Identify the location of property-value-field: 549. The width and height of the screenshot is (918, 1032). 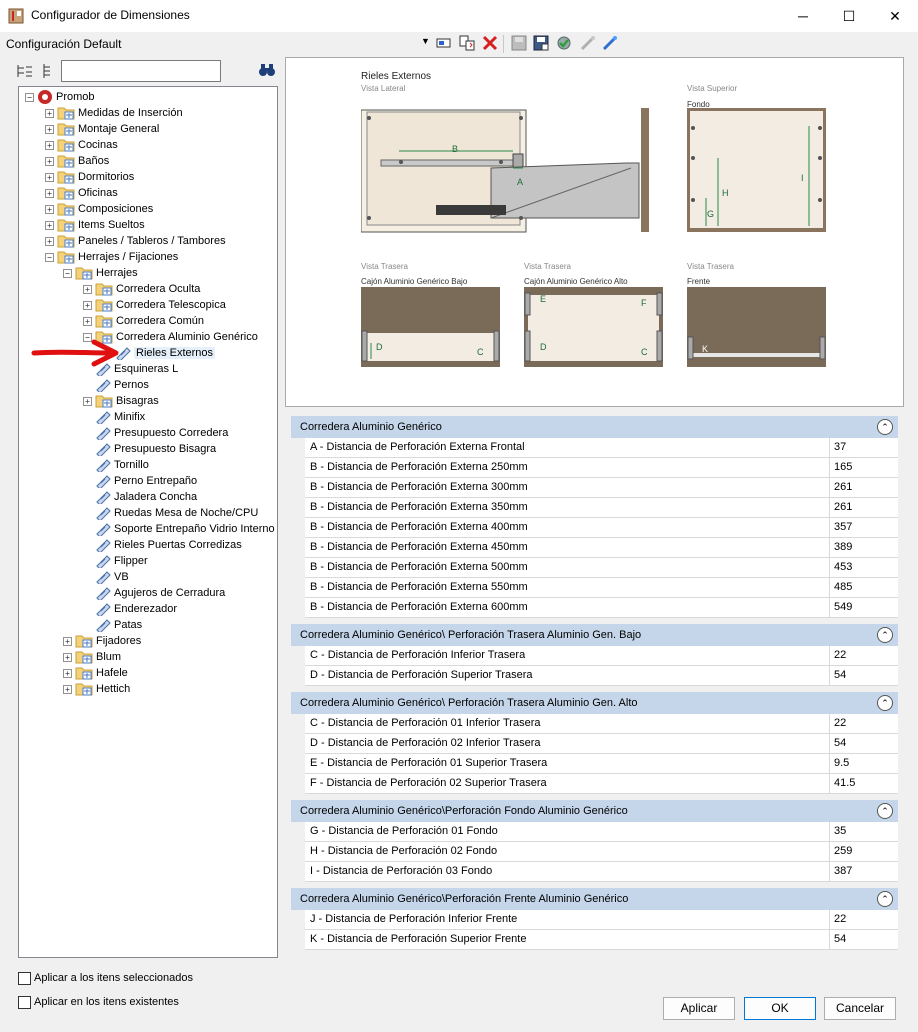
(864, 607).